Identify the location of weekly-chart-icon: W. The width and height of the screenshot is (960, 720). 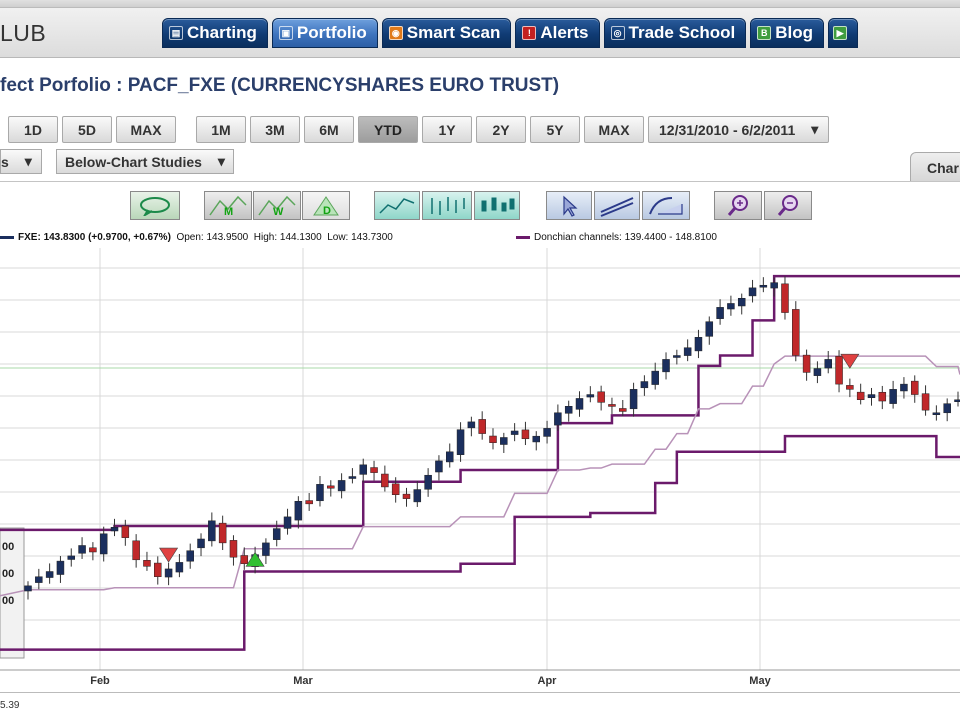
(277, 205).